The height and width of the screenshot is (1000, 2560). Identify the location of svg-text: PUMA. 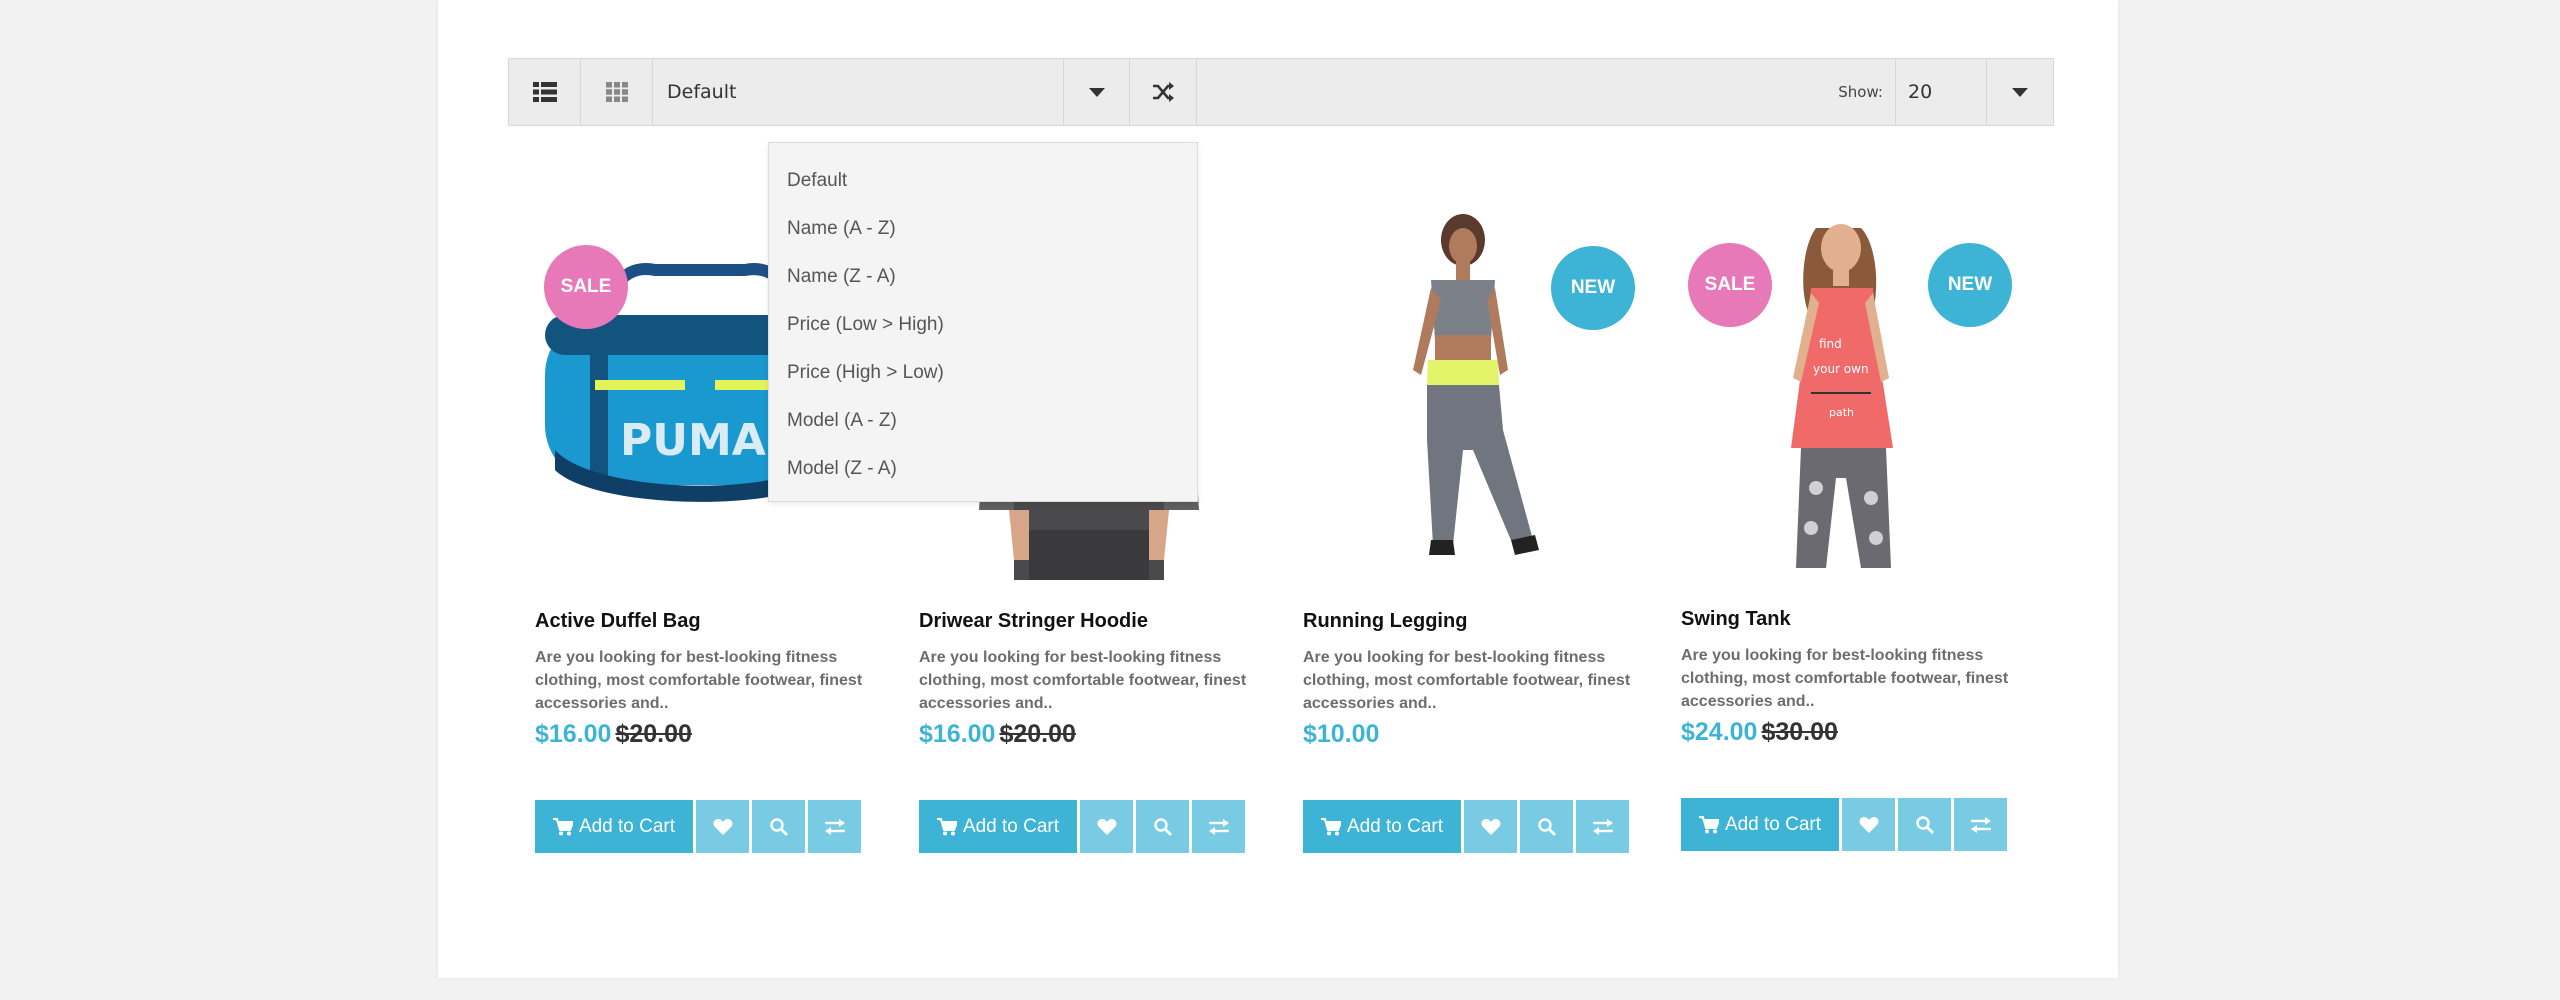
(693, 440).